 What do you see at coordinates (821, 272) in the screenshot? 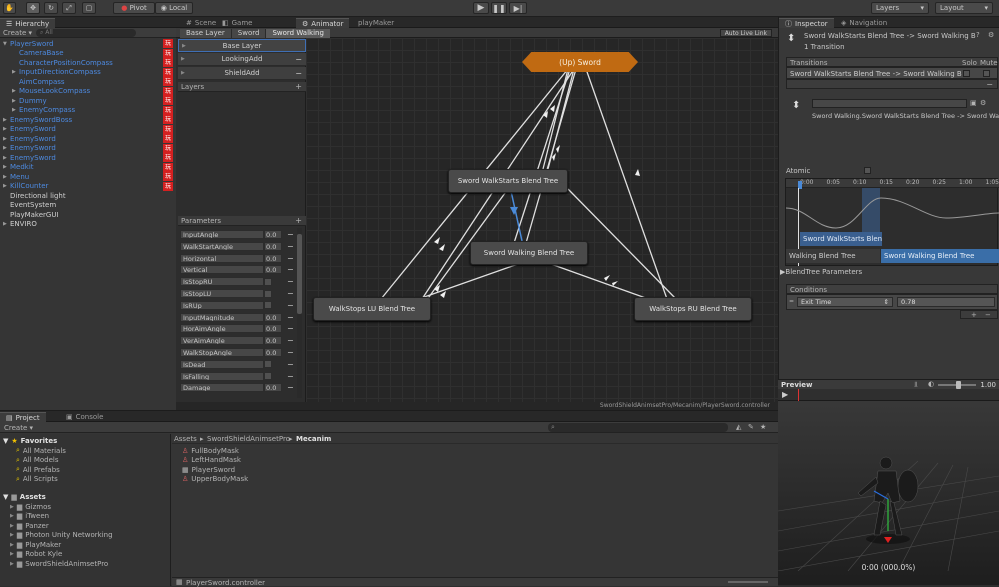
I see `blendtree-parameters-foldout: ▶BlendTree Parameters` at bounding box center [821, 272].